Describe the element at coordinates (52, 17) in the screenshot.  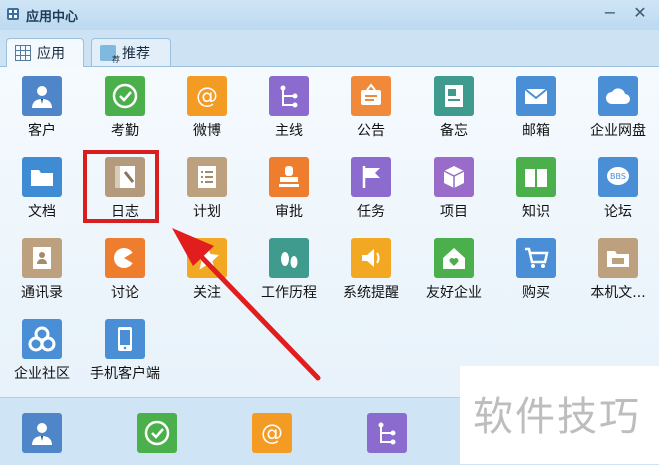
I see `window-title: 应用中心` at that location.